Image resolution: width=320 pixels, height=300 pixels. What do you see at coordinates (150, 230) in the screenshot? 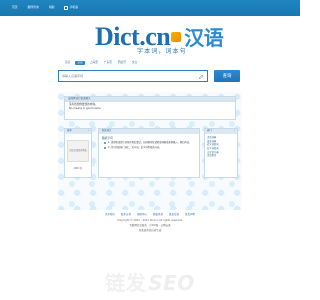
I see `footer-generated: 页面由系统自动生成` at bounding box center [150, 230].